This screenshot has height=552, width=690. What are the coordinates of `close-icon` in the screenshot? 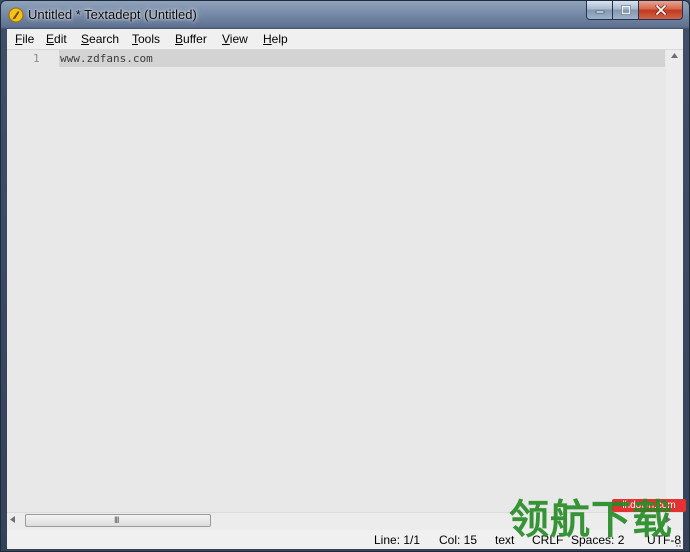 It's located at (660, 10).